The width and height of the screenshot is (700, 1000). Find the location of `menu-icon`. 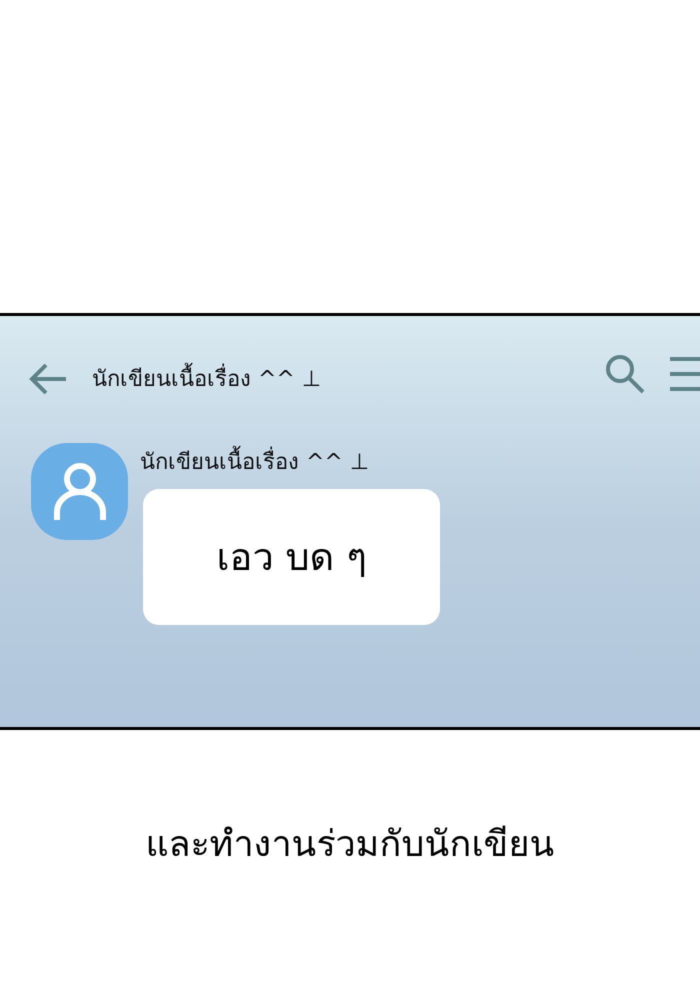

menu-icon is located at coordinates (685, 374).